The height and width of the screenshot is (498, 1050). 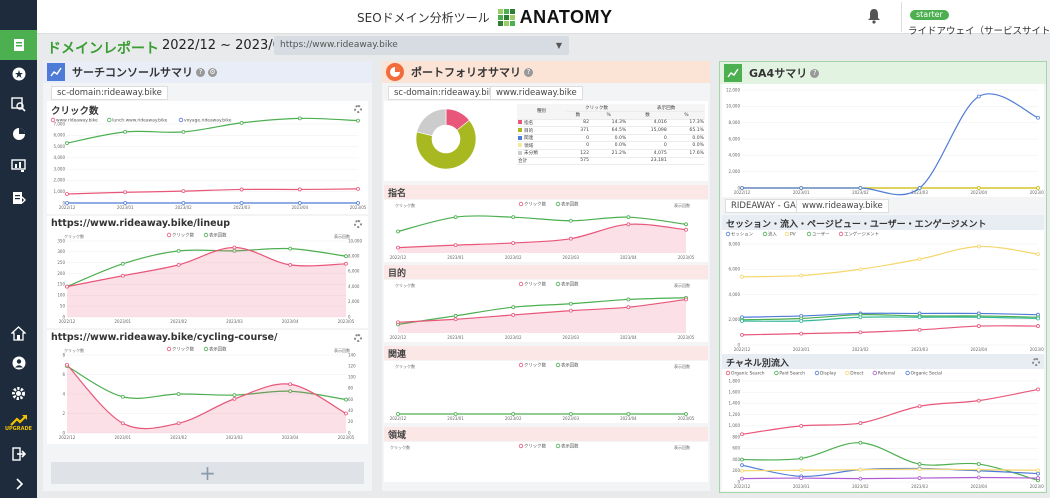 What do you see at coordinates (18, 166) in the screenshot?
I see `dashboard-icon` at bounding box center [18, 166].